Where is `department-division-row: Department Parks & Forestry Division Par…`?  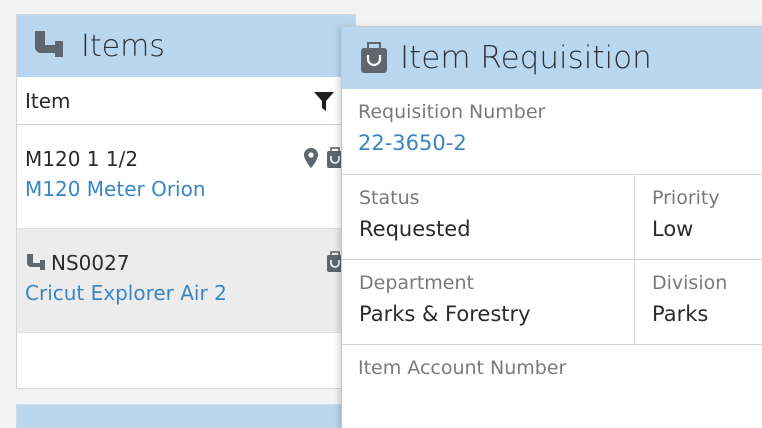
department-division-row: Department Parks & Forestry Division Par… is located at coordinates (552, 302).